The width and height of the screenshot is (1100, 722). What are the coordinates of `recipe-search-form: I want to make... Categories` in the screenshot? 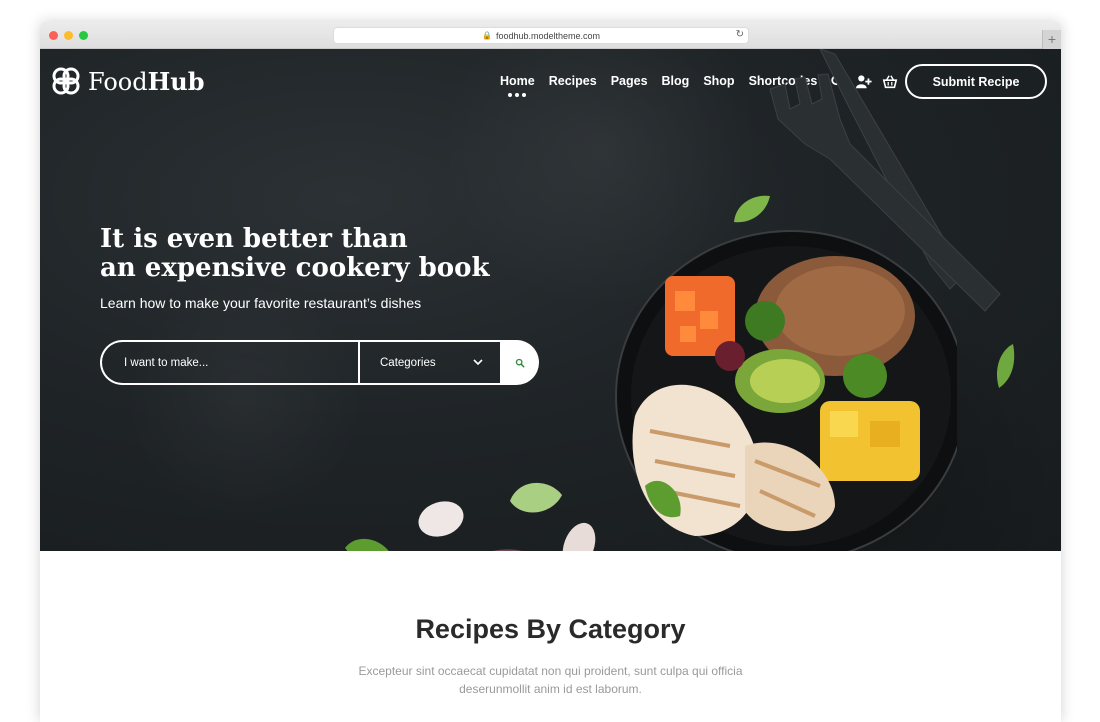 It's located at (319, 362).